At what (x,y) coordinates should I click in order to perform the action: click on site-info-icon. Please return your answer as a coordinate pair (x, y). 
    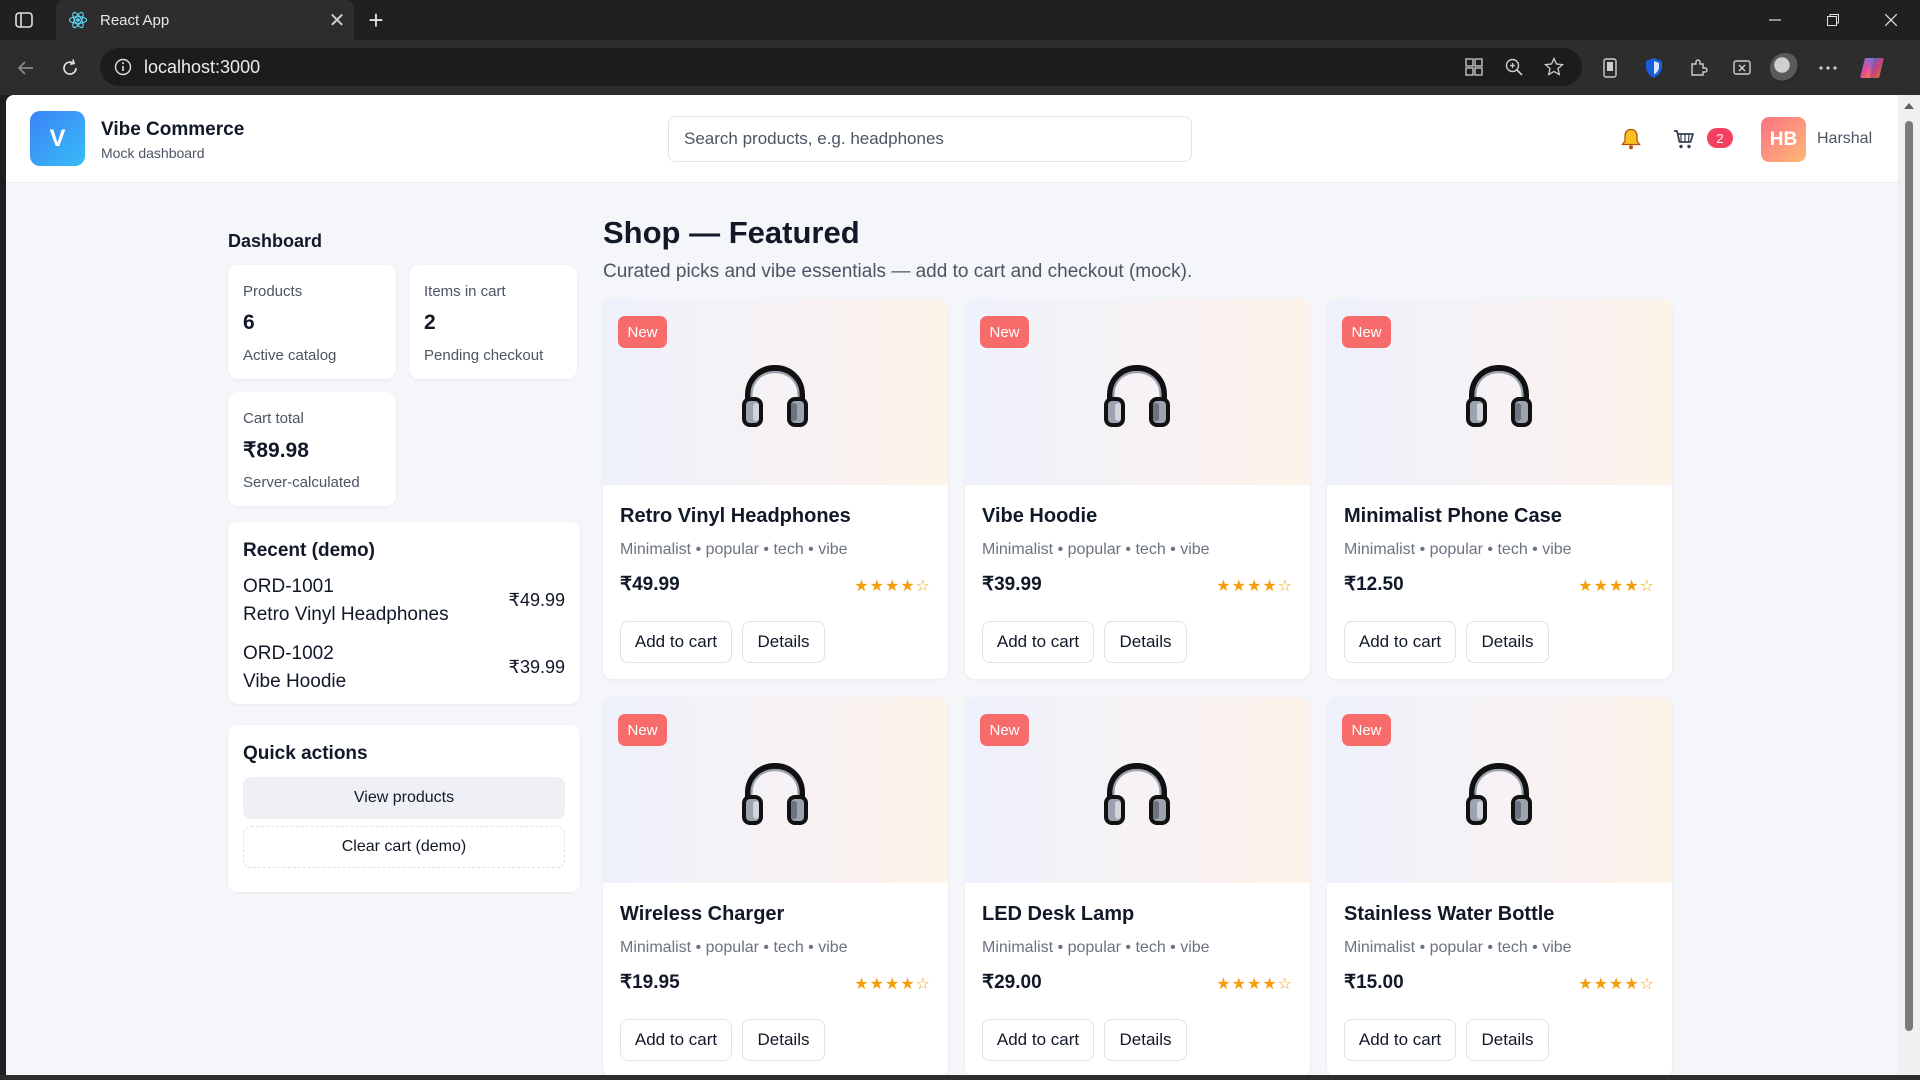
    Looking at the image, I should click on (123, 67).